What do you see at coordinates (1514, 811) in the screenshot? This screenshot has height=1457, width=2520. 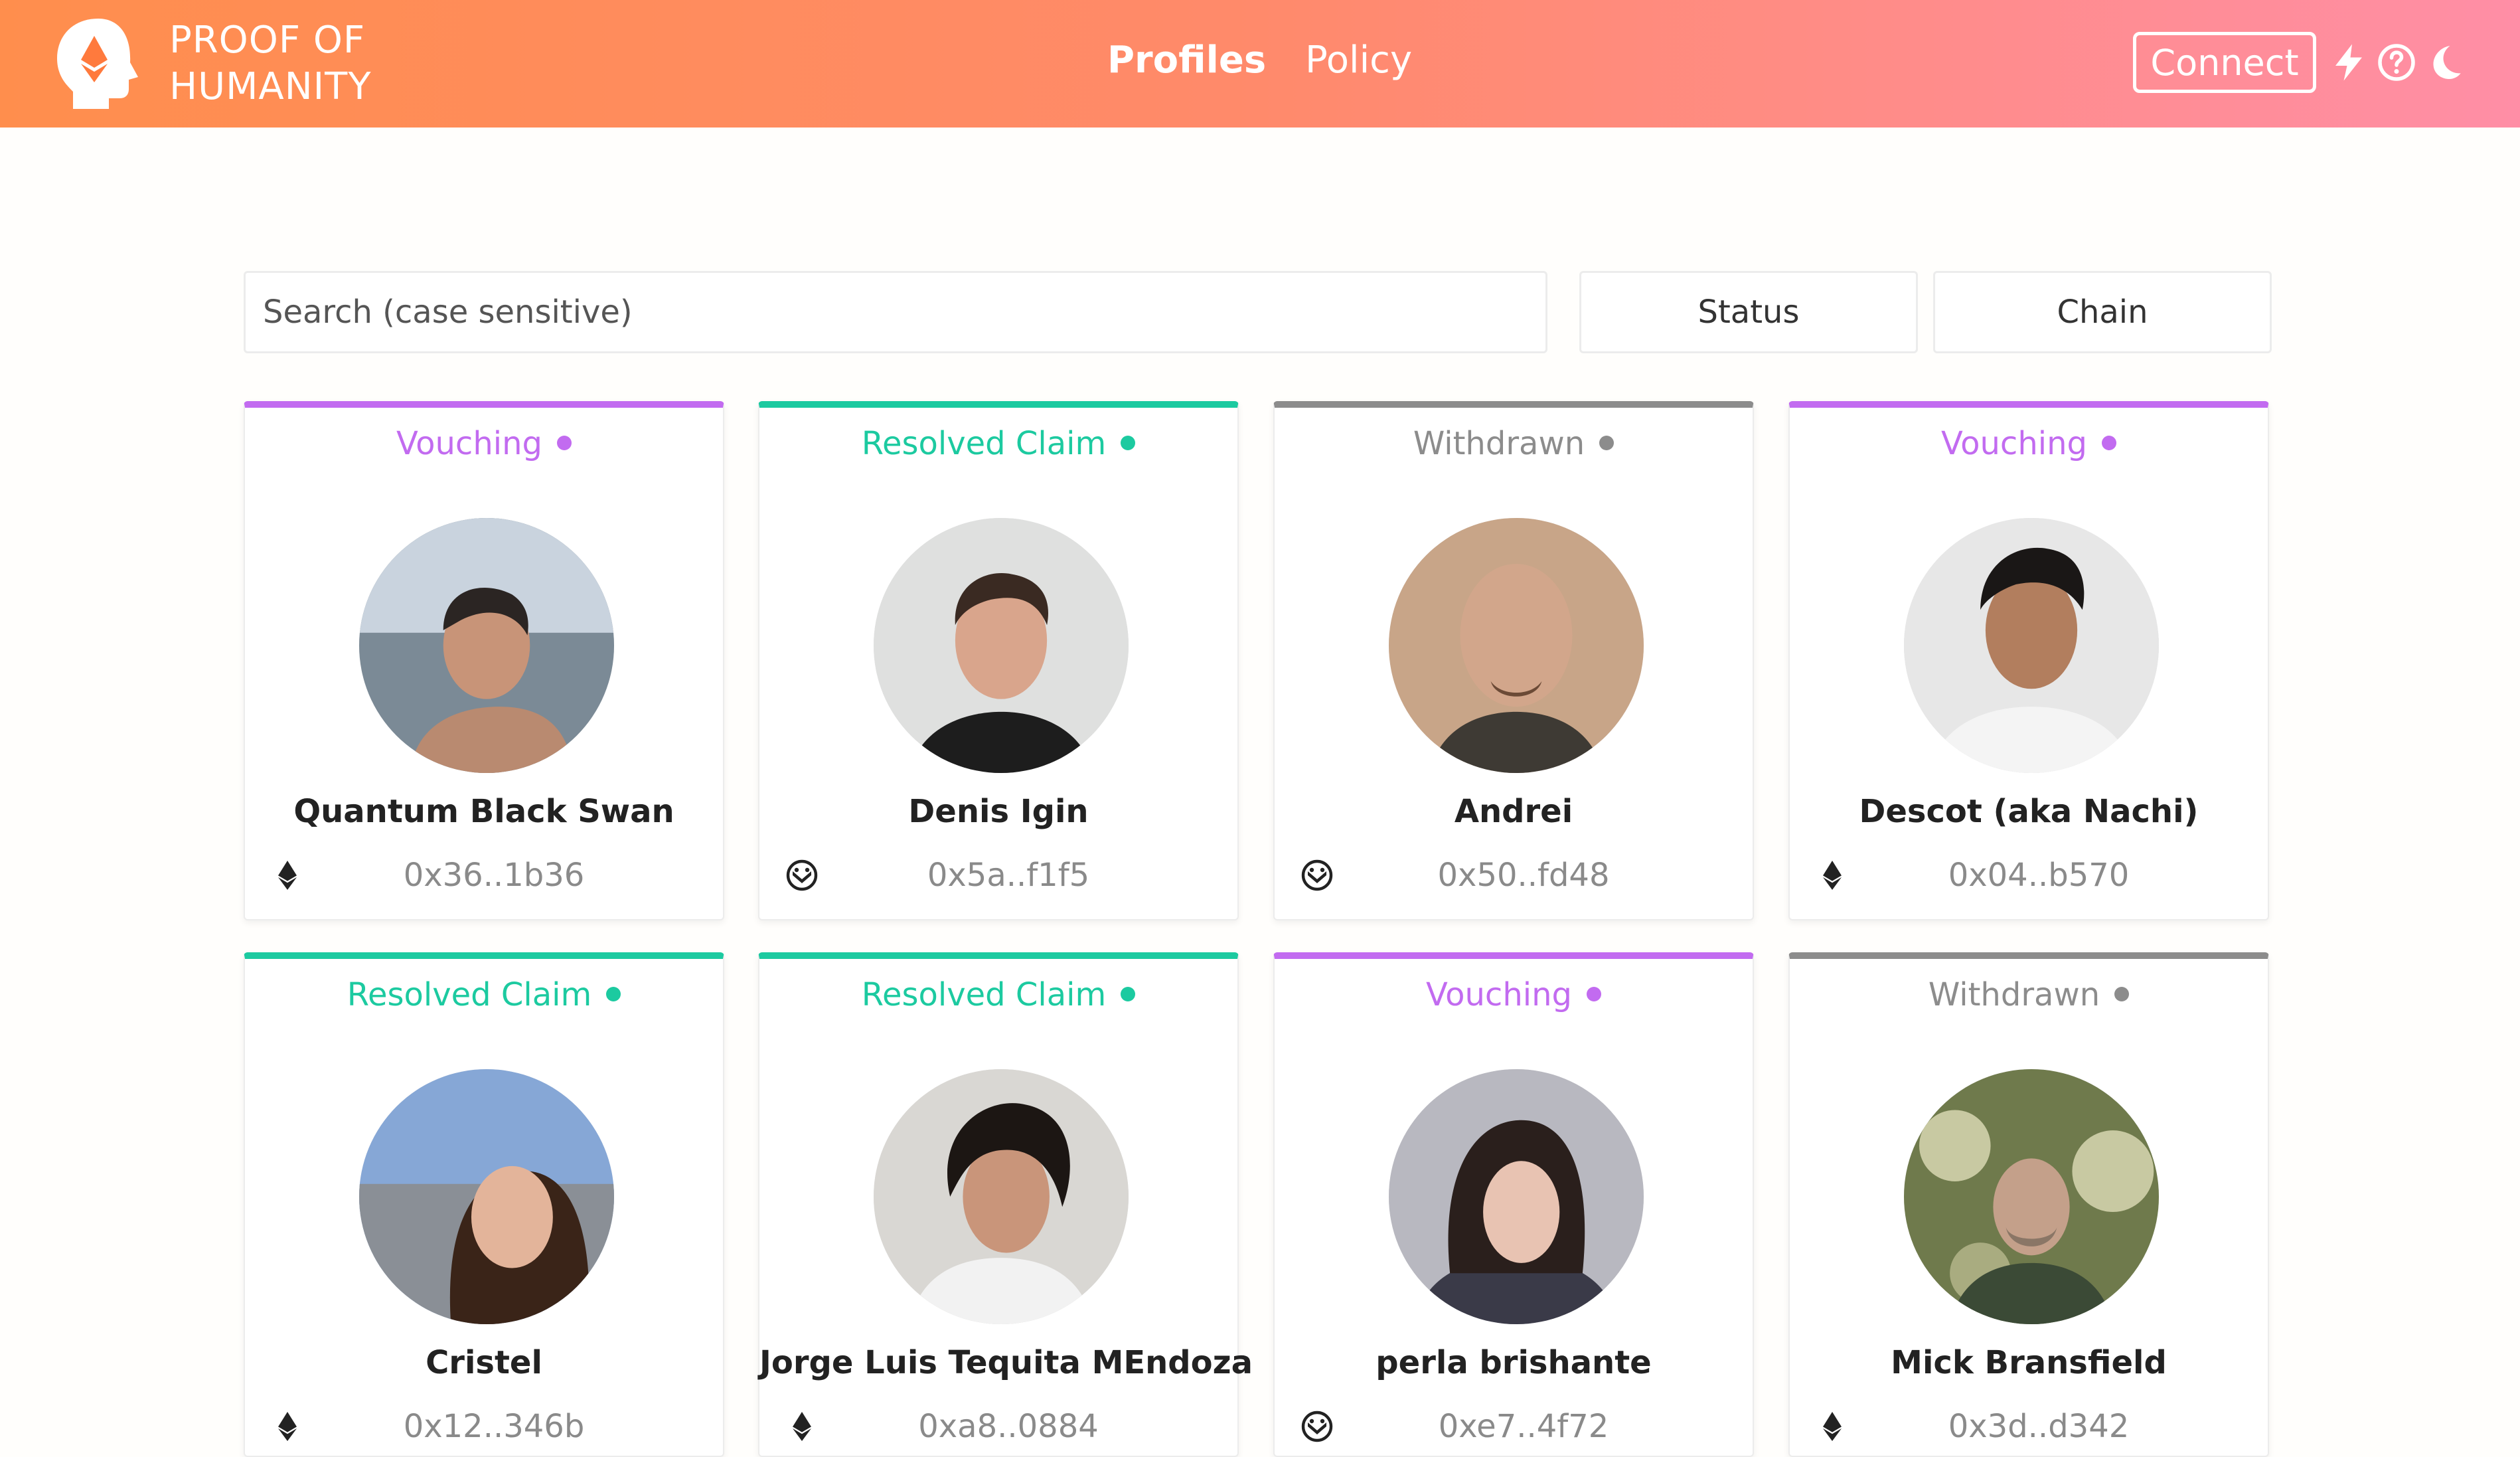 I see `profile-name: Andrei` at bounding box center [1514, 811].